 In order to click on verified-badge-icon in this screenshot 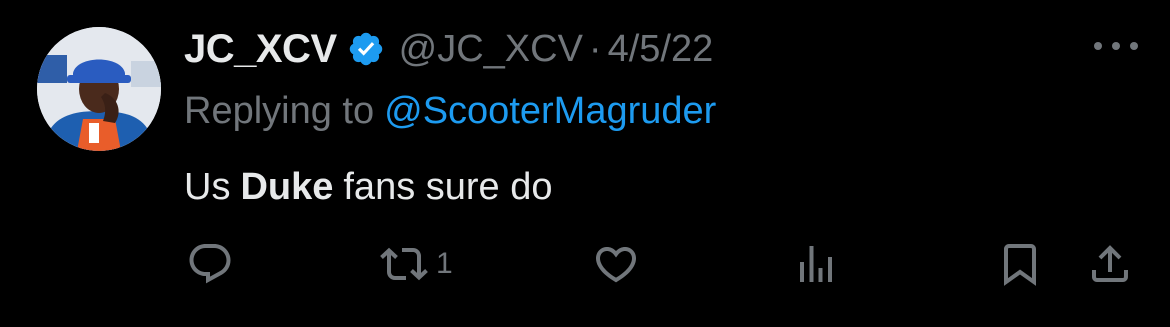, I will do `click(366, 49)`.